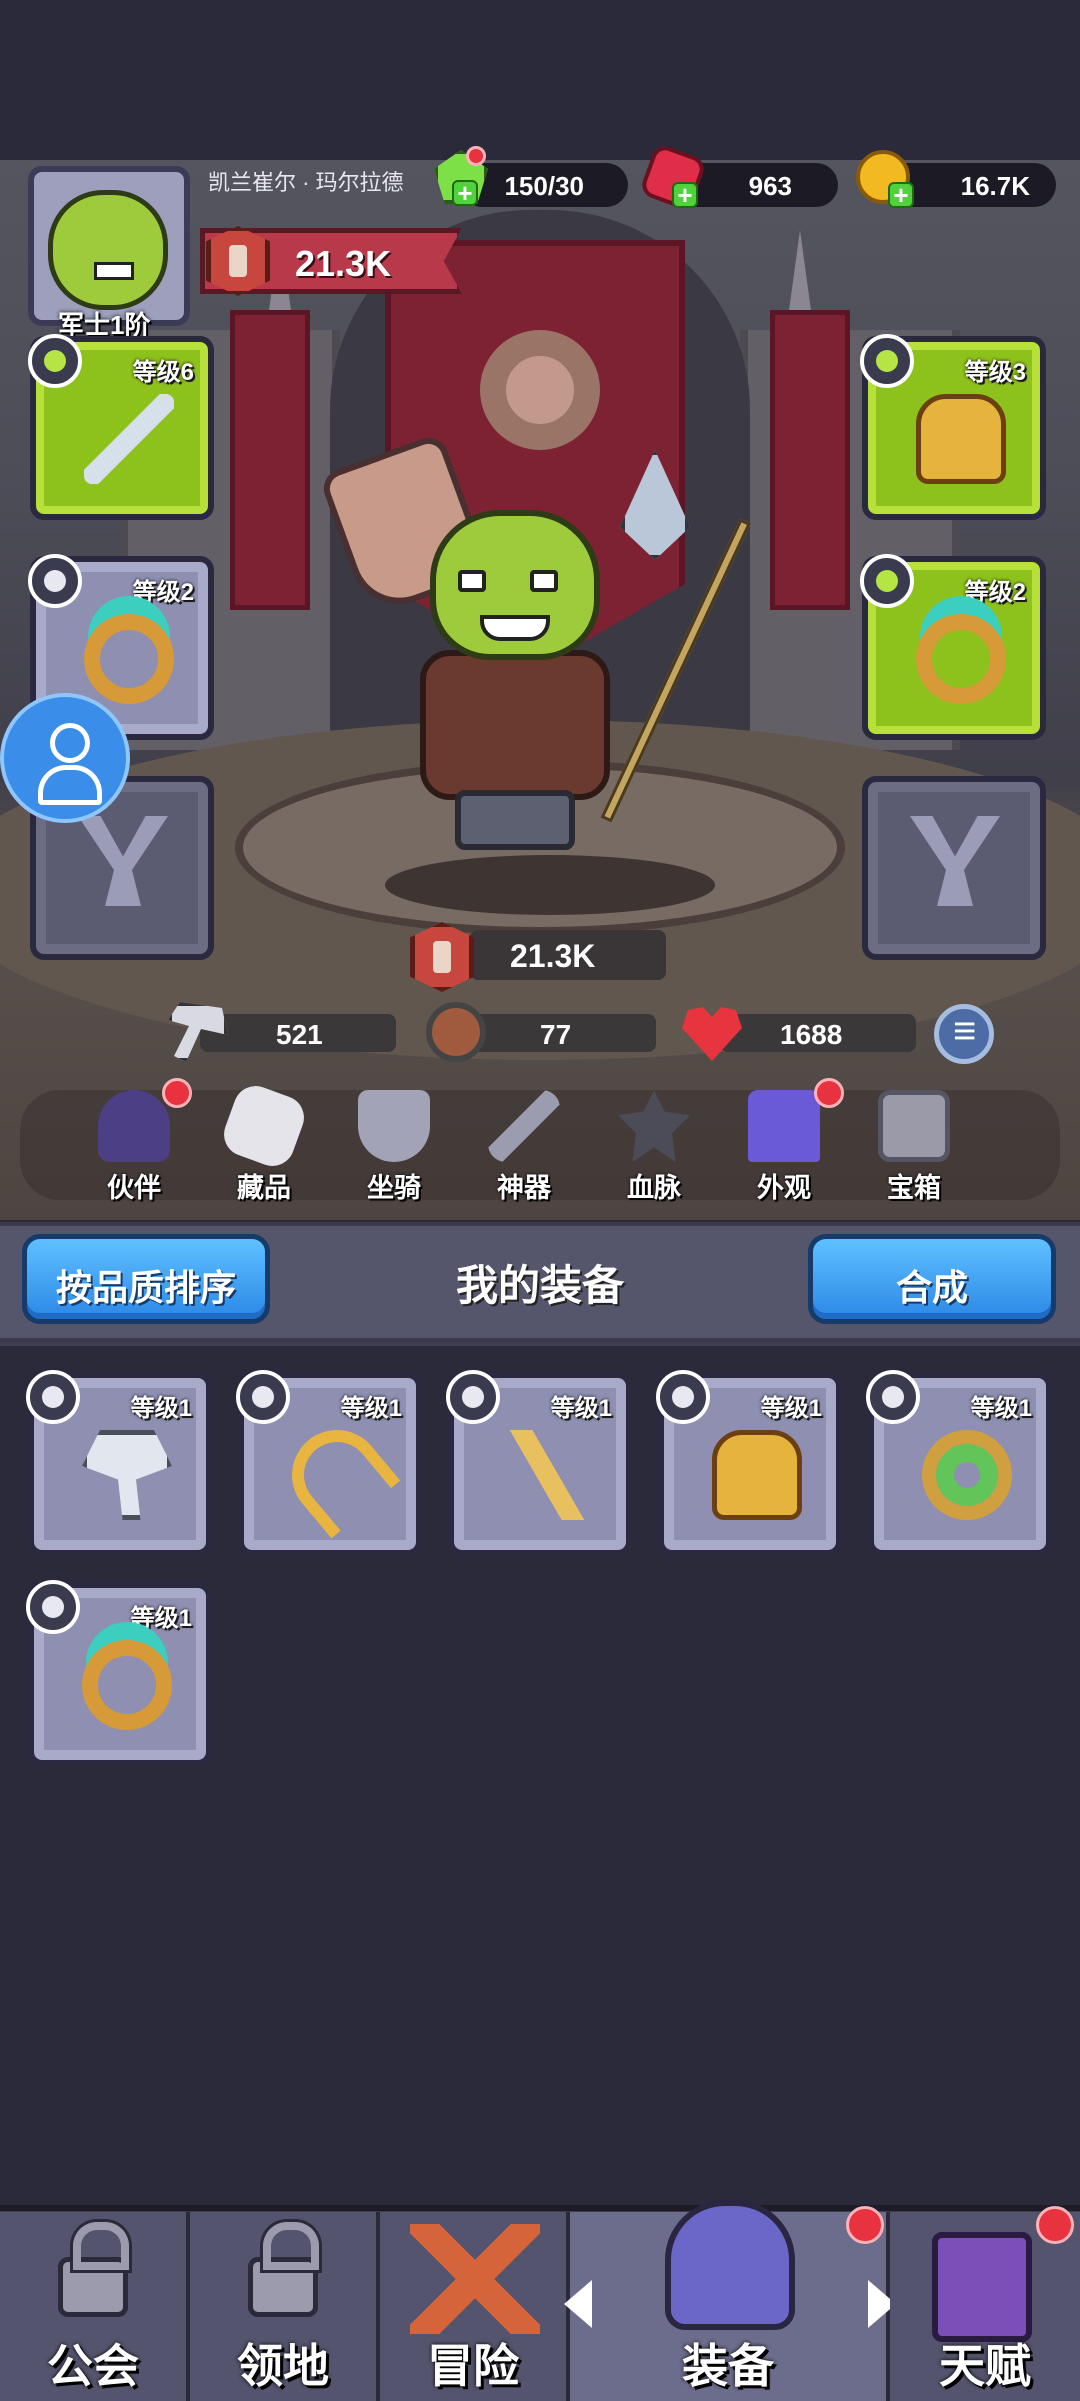  Describe the element at coordinates (472, 581) in the screenshot. I see `hero-eye-left` at that location.